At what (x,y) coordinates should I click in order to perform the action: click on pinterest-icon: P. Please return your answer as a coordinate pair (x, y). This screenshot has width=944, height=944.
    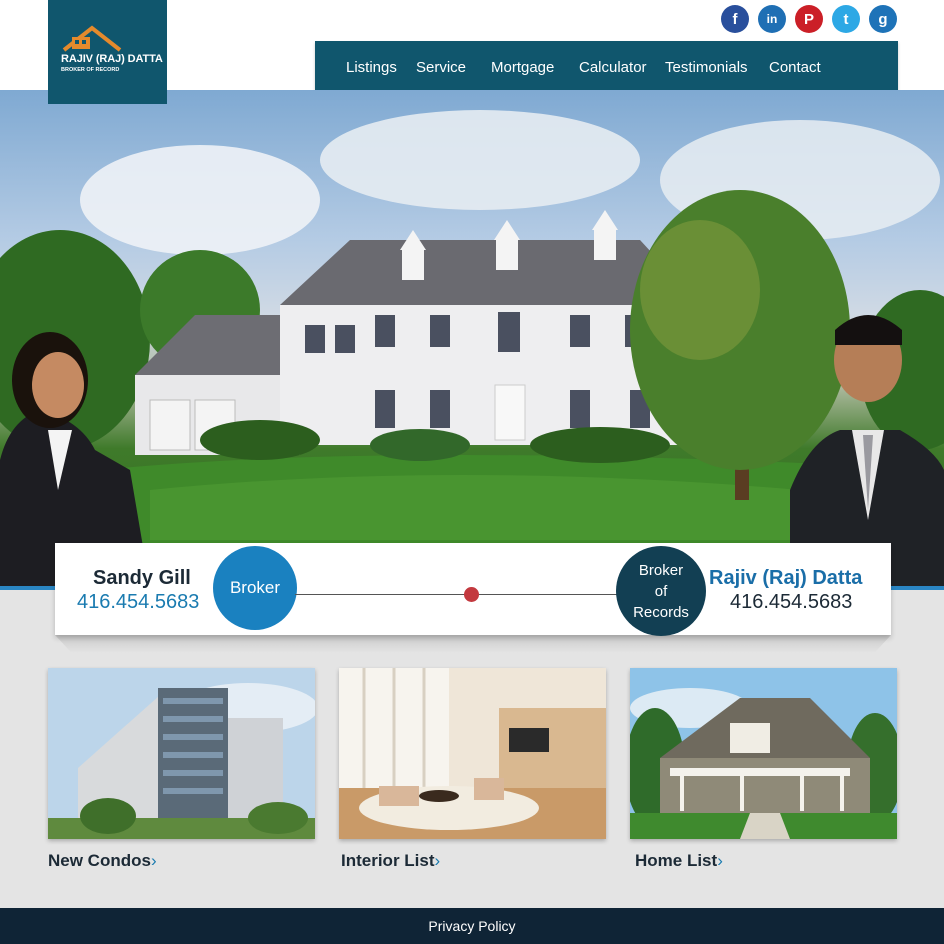
    Looking at the image, I should click on (809, 19).